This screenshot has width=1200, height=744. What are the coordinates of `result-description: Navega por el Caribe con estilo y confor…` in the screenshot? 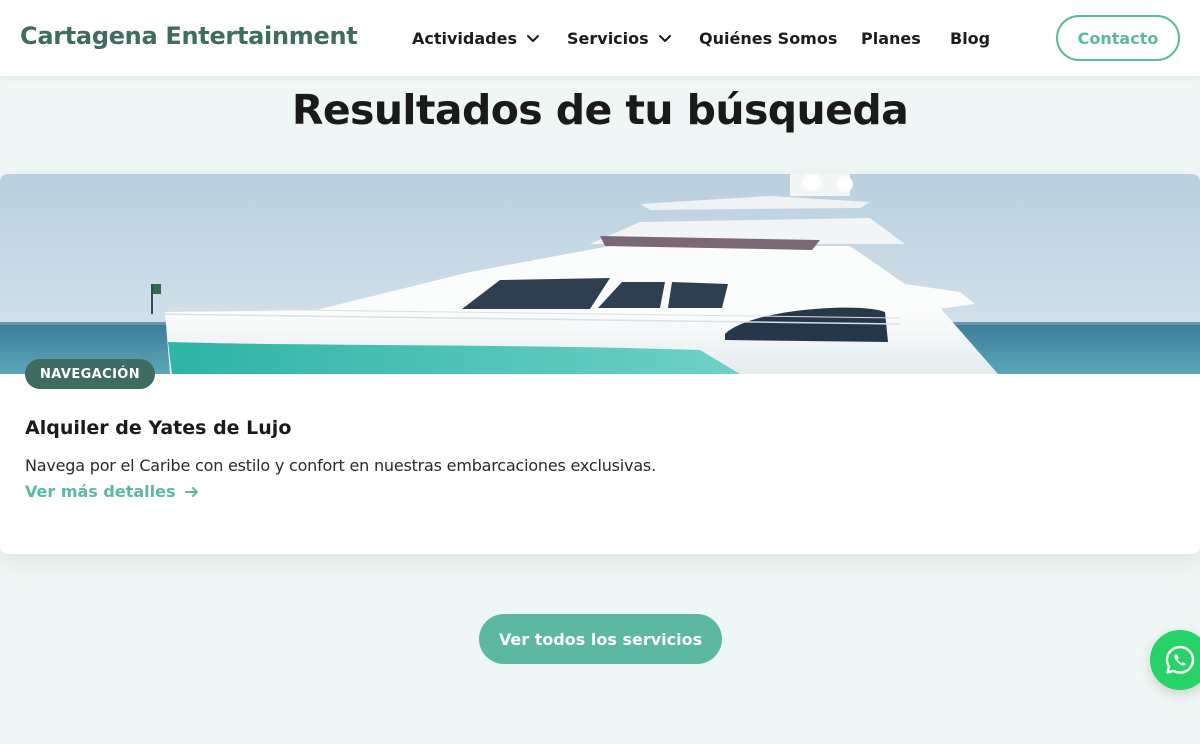 It's located at (340, 465).